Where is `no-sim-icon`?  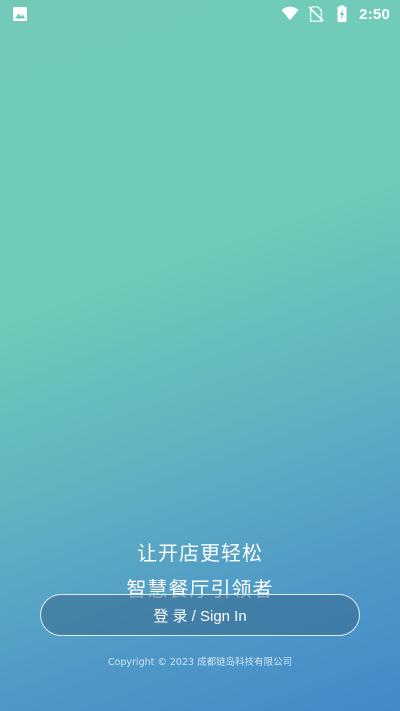 no-sim-icon is located at coordinates (316, 14).